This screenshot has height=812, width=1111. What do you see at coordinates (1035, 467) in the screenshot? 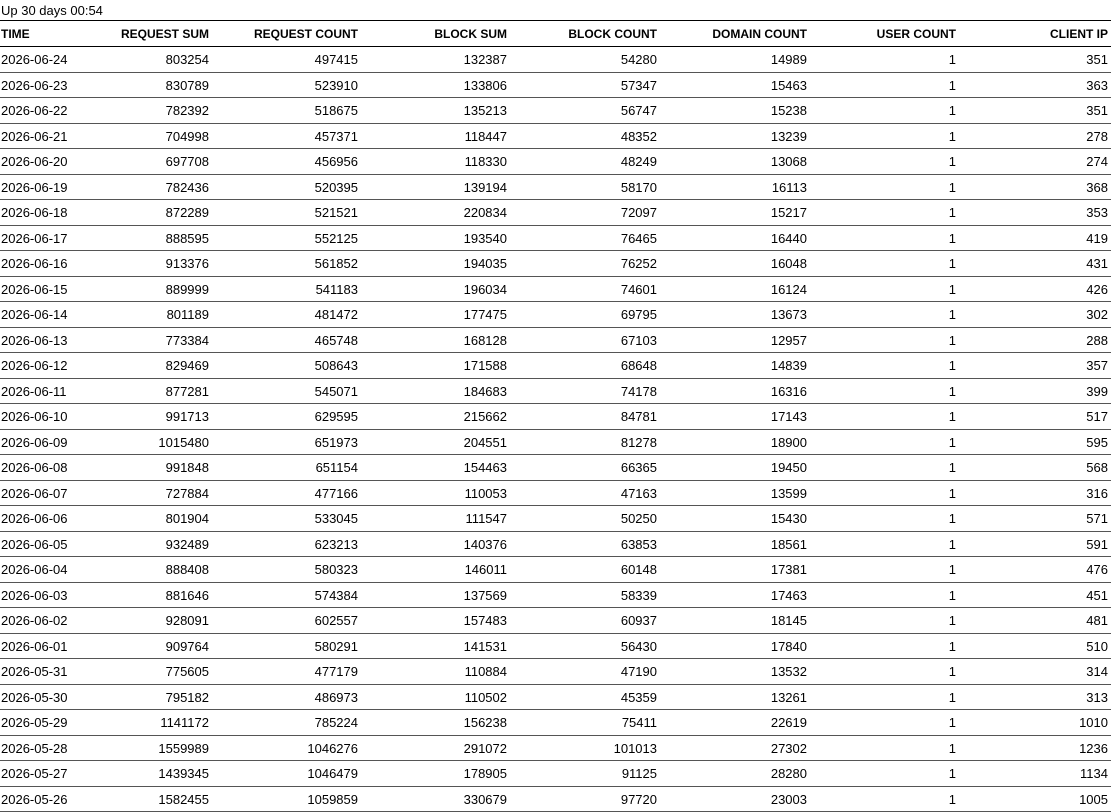
I see `cell-client-ip: 568` at bounding box center [1035, 467].